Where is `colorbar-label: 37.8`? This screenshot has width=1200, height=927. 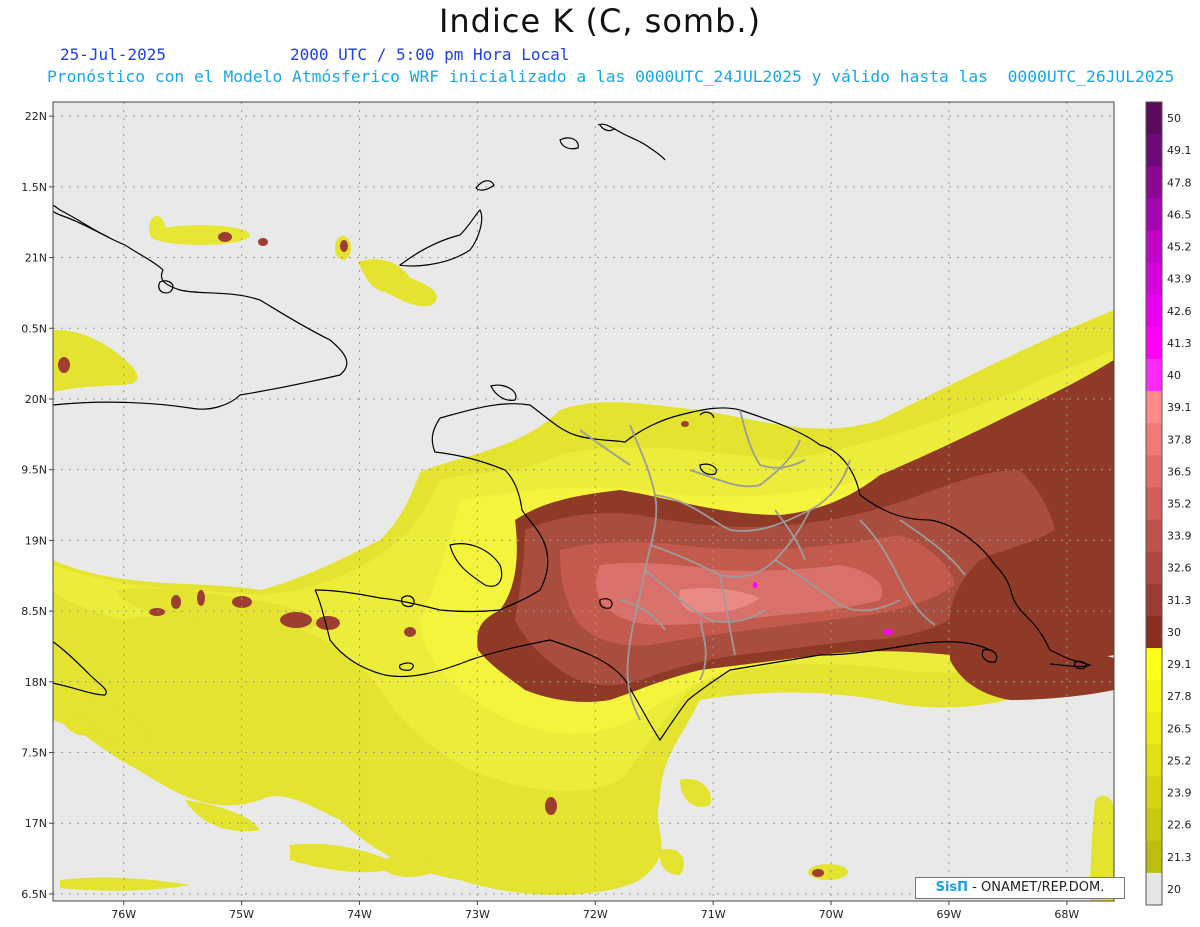 colorbar-label: 37.8 is located at coordinates (1179, 439).